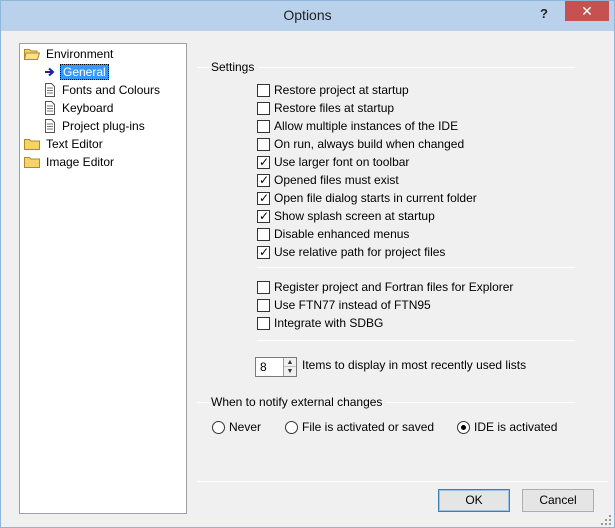 This screenshot has height=528, width=615. I want to click on footer-divider, so click(402, 481).